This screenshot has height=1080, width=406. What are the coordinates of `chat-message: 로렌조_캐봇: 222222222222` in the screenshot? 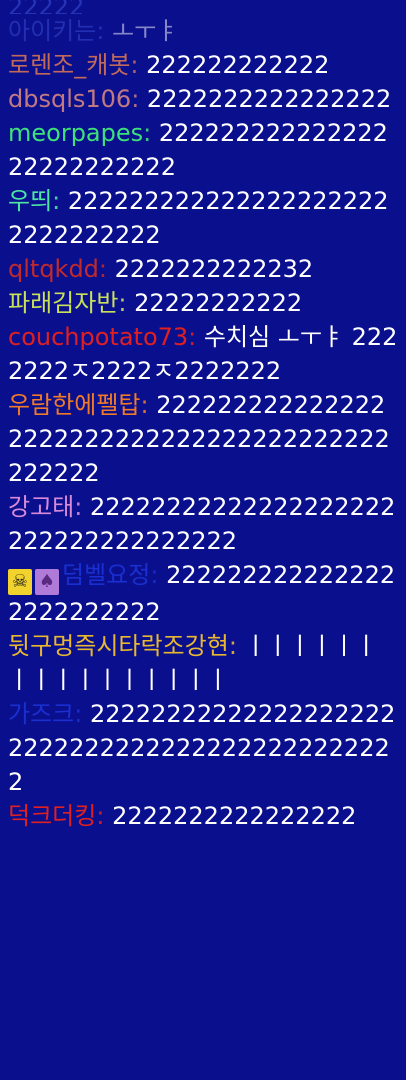 It's located at (203, 65).